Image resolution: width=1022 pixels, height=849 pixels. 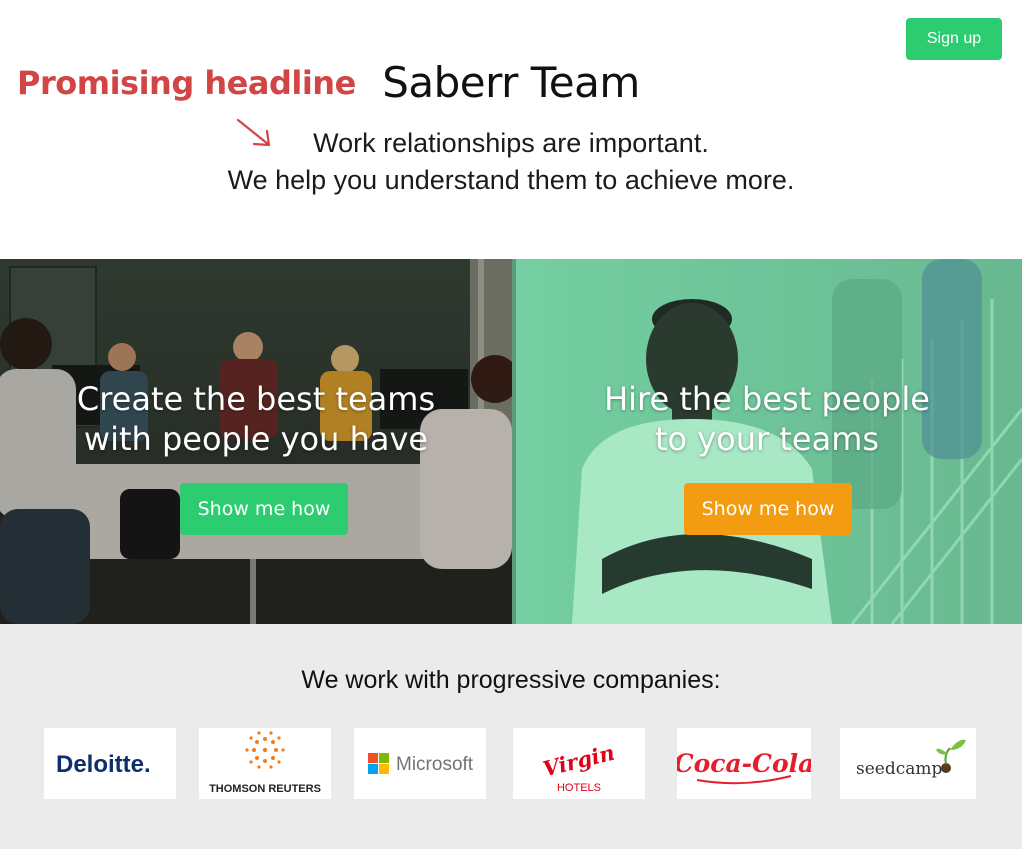 I want to click on page-title: Saberr Team, so click(x=511, y=82).